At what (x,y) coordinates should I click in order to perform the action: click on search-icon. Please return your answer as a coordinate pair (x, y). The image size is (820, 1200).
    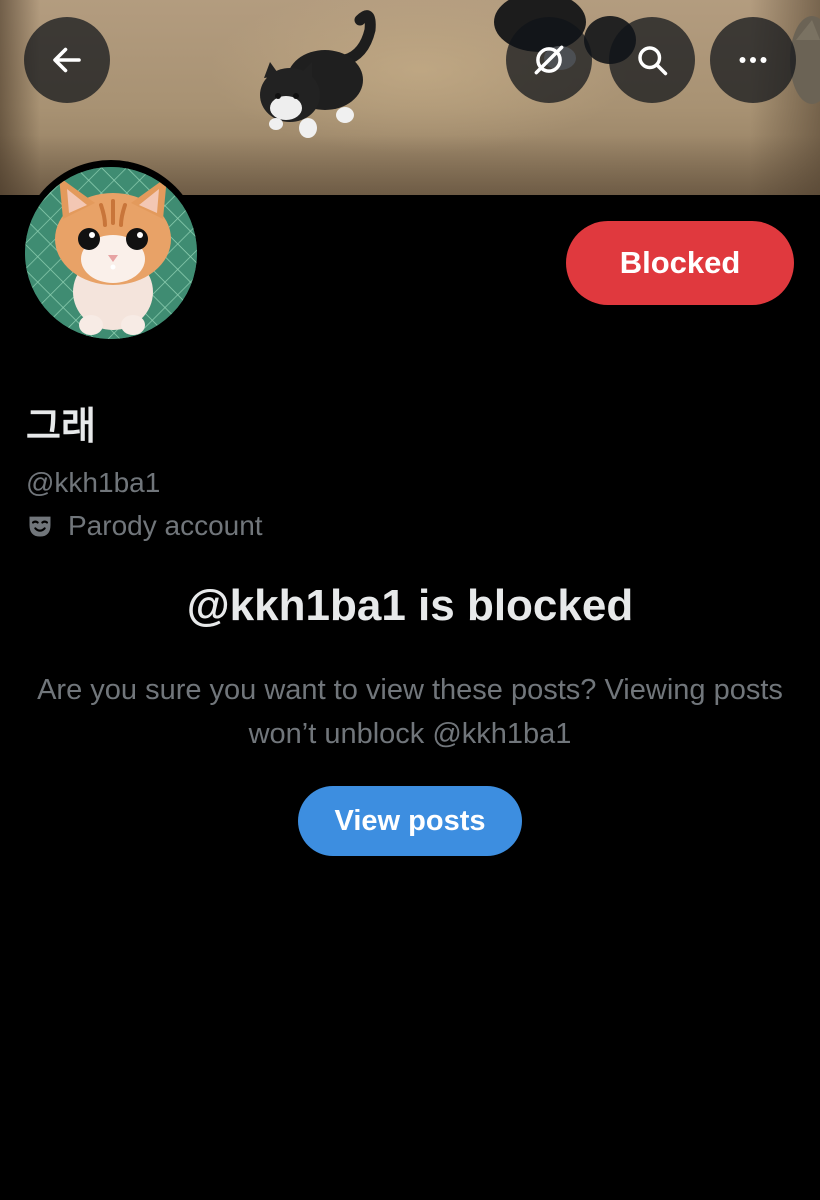
    Looking at the image, I should click on (653, 61).